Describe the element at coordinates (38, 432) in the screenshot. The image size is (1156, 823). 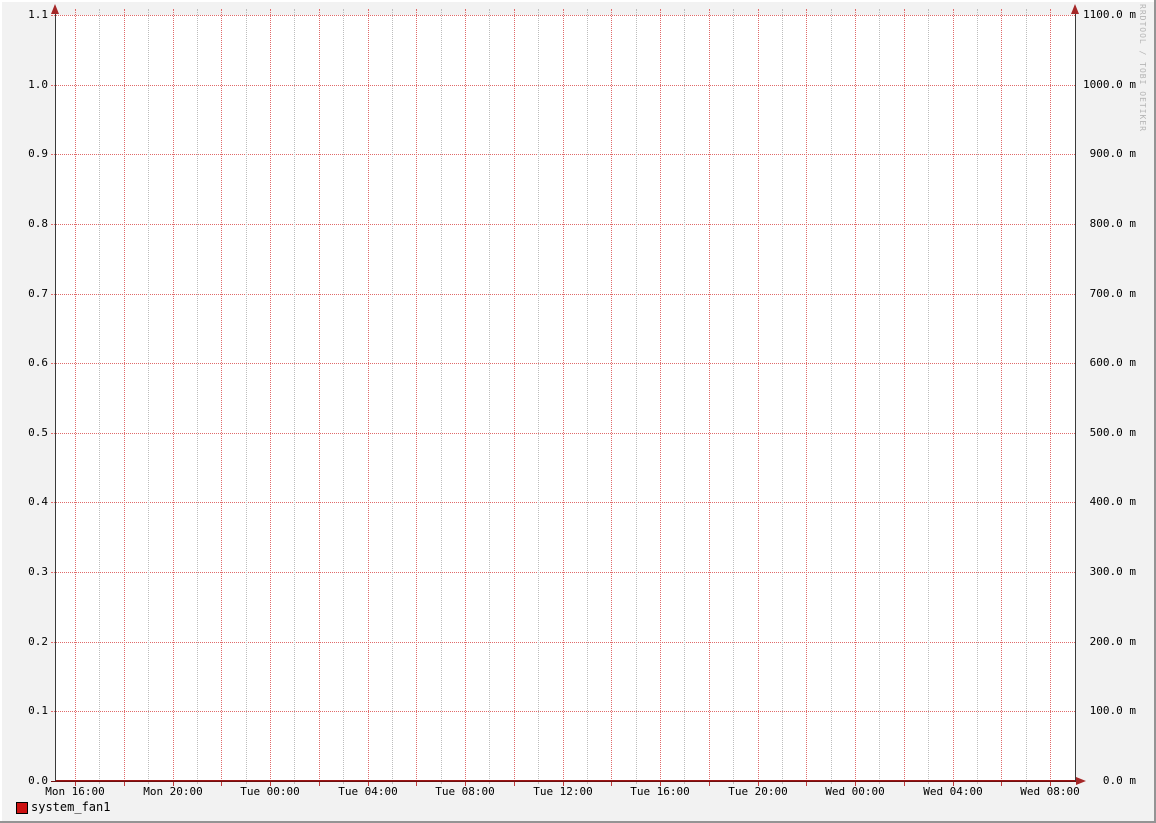
I see `y-tick-label-left: 0.5` at that location.